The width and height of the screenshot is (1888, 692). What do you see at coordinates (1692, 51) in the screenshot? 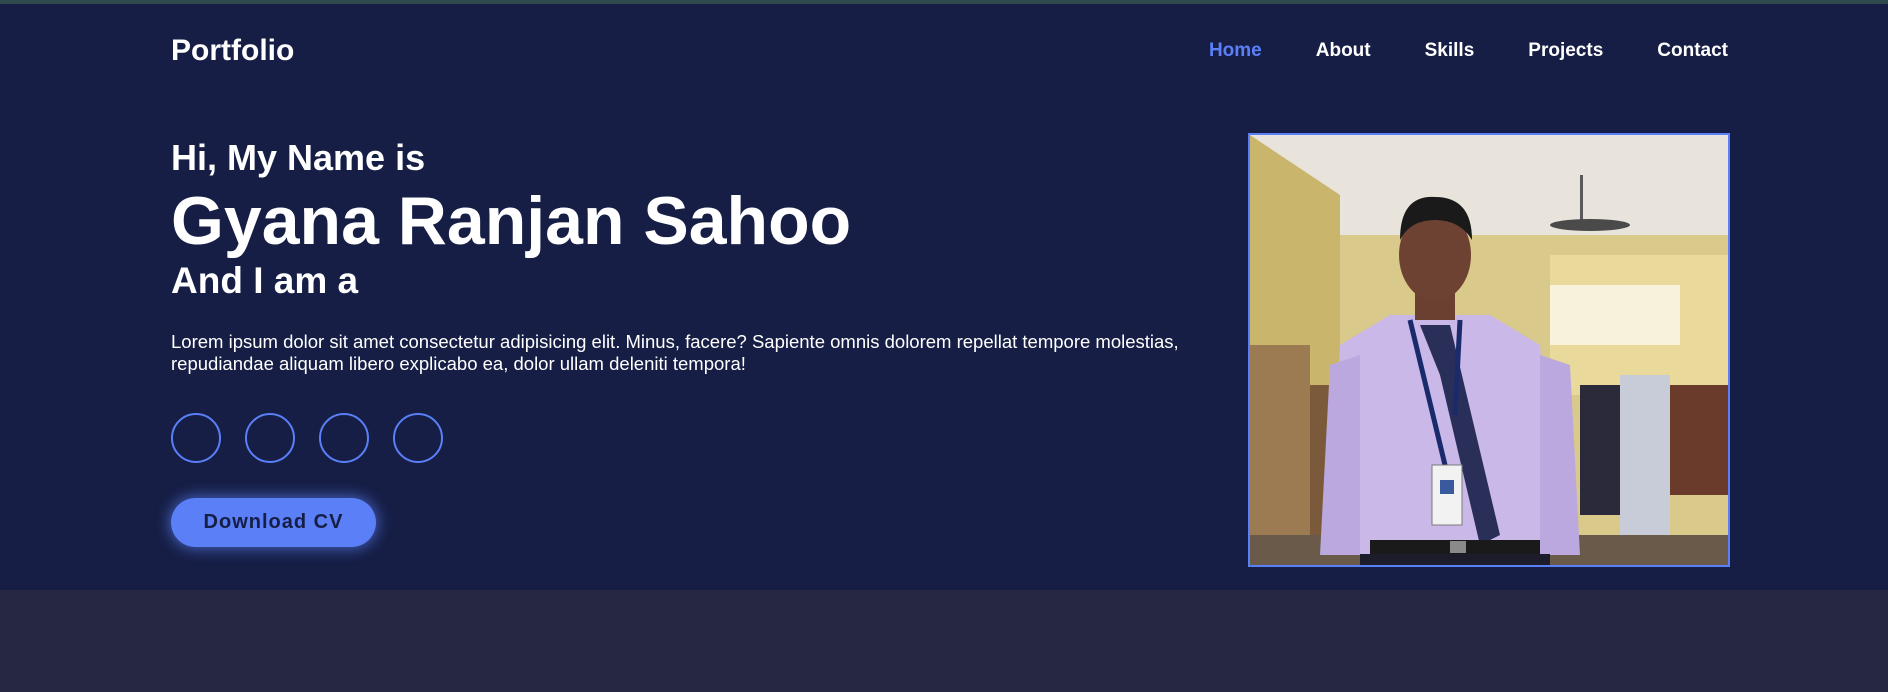
I see `nav-link-contact: Contact` at bounding box center [1692, 51].